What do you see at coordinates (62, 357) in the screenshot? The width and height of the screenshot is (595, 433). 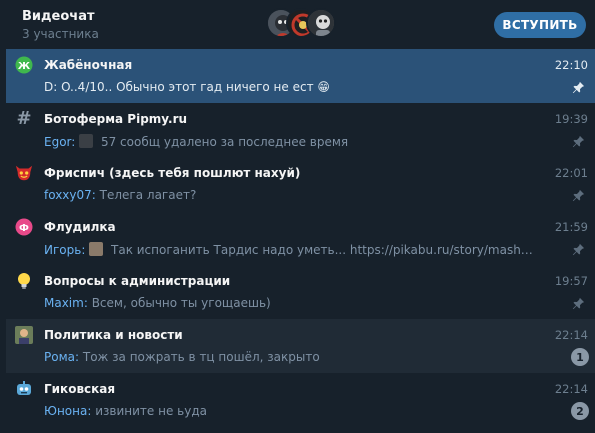 I see `preview-sender: Рома:` at bounding box center [62, 357].